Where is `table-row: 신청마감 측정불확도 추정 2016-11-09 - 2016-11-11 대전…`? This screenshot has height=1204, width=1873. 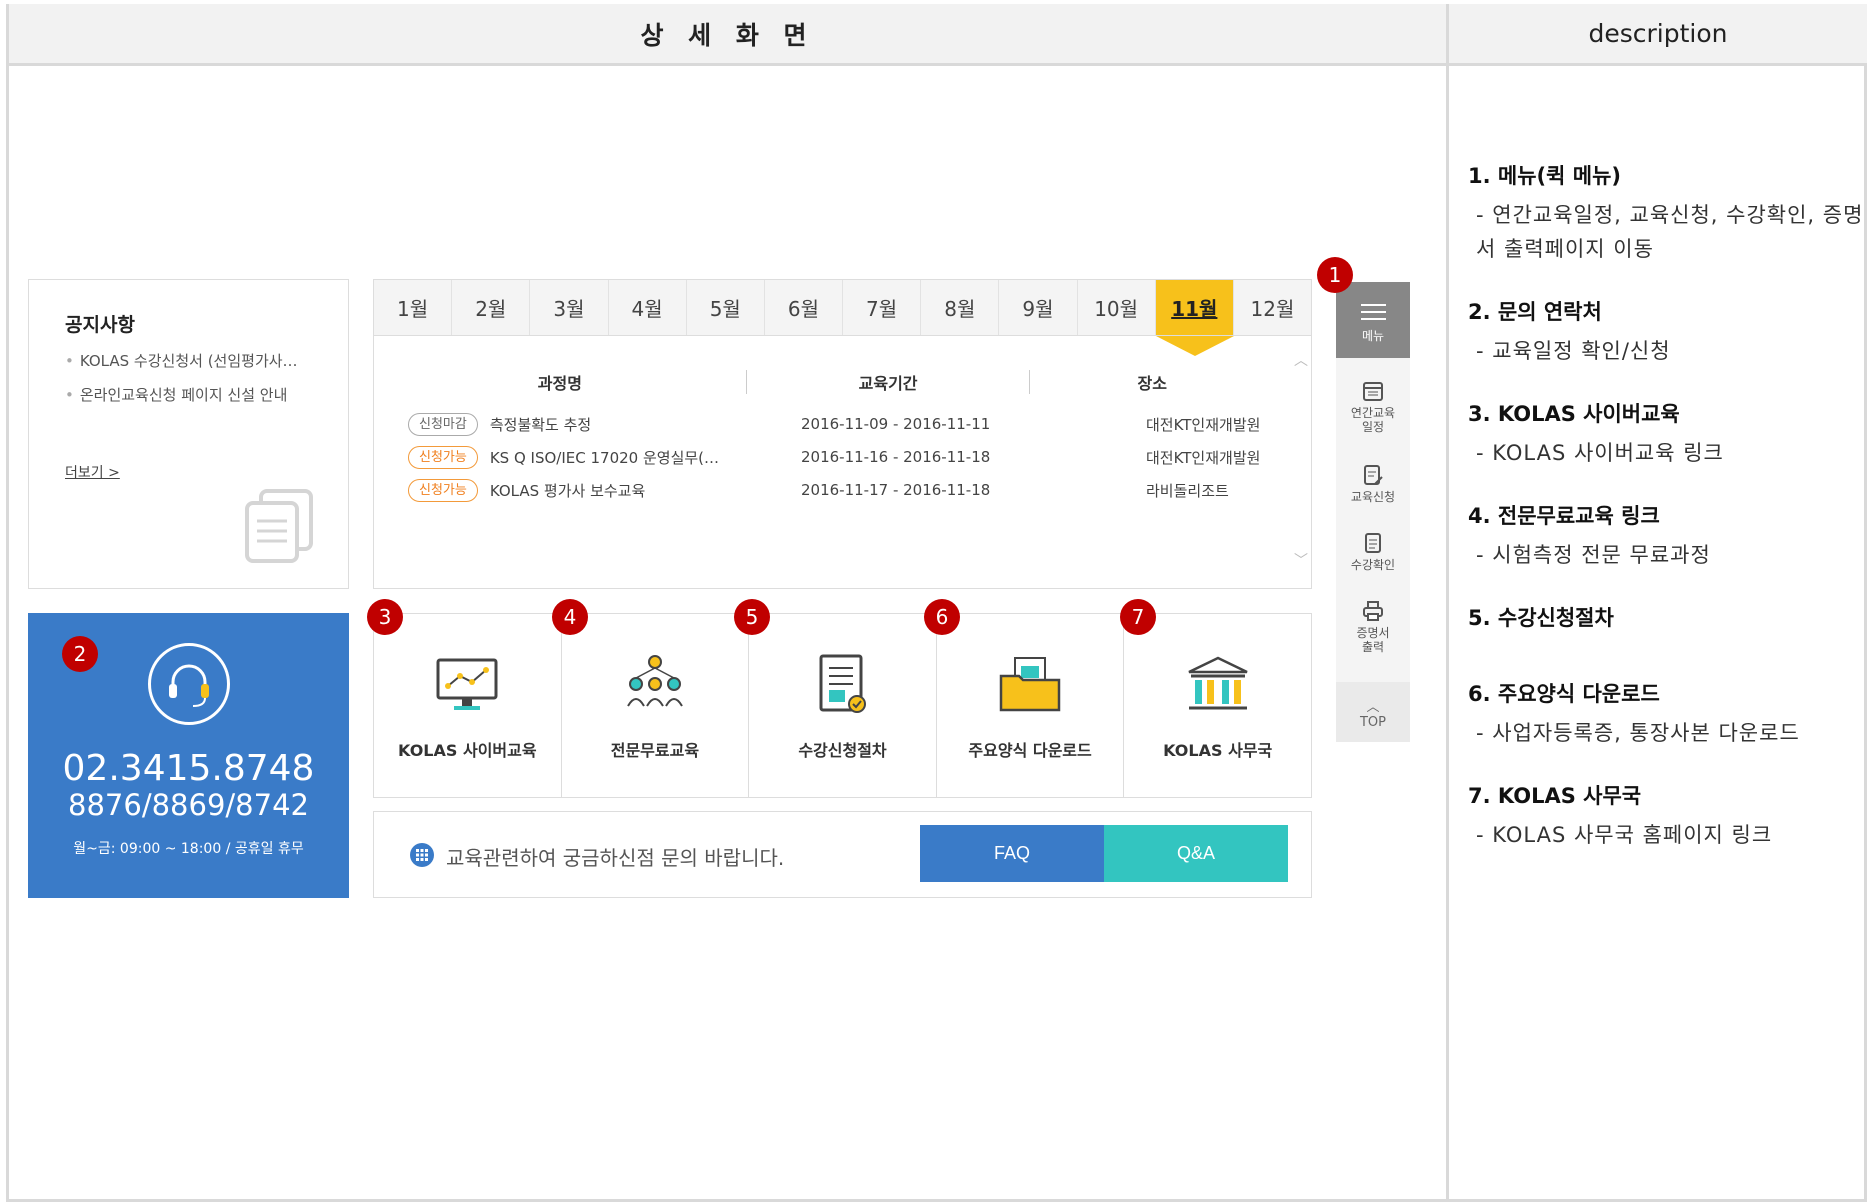 table-row: 신청마감 측정불확도 추정 2016-11-09 - 2016-11-11 대전… is located at coordinates (838, 424).